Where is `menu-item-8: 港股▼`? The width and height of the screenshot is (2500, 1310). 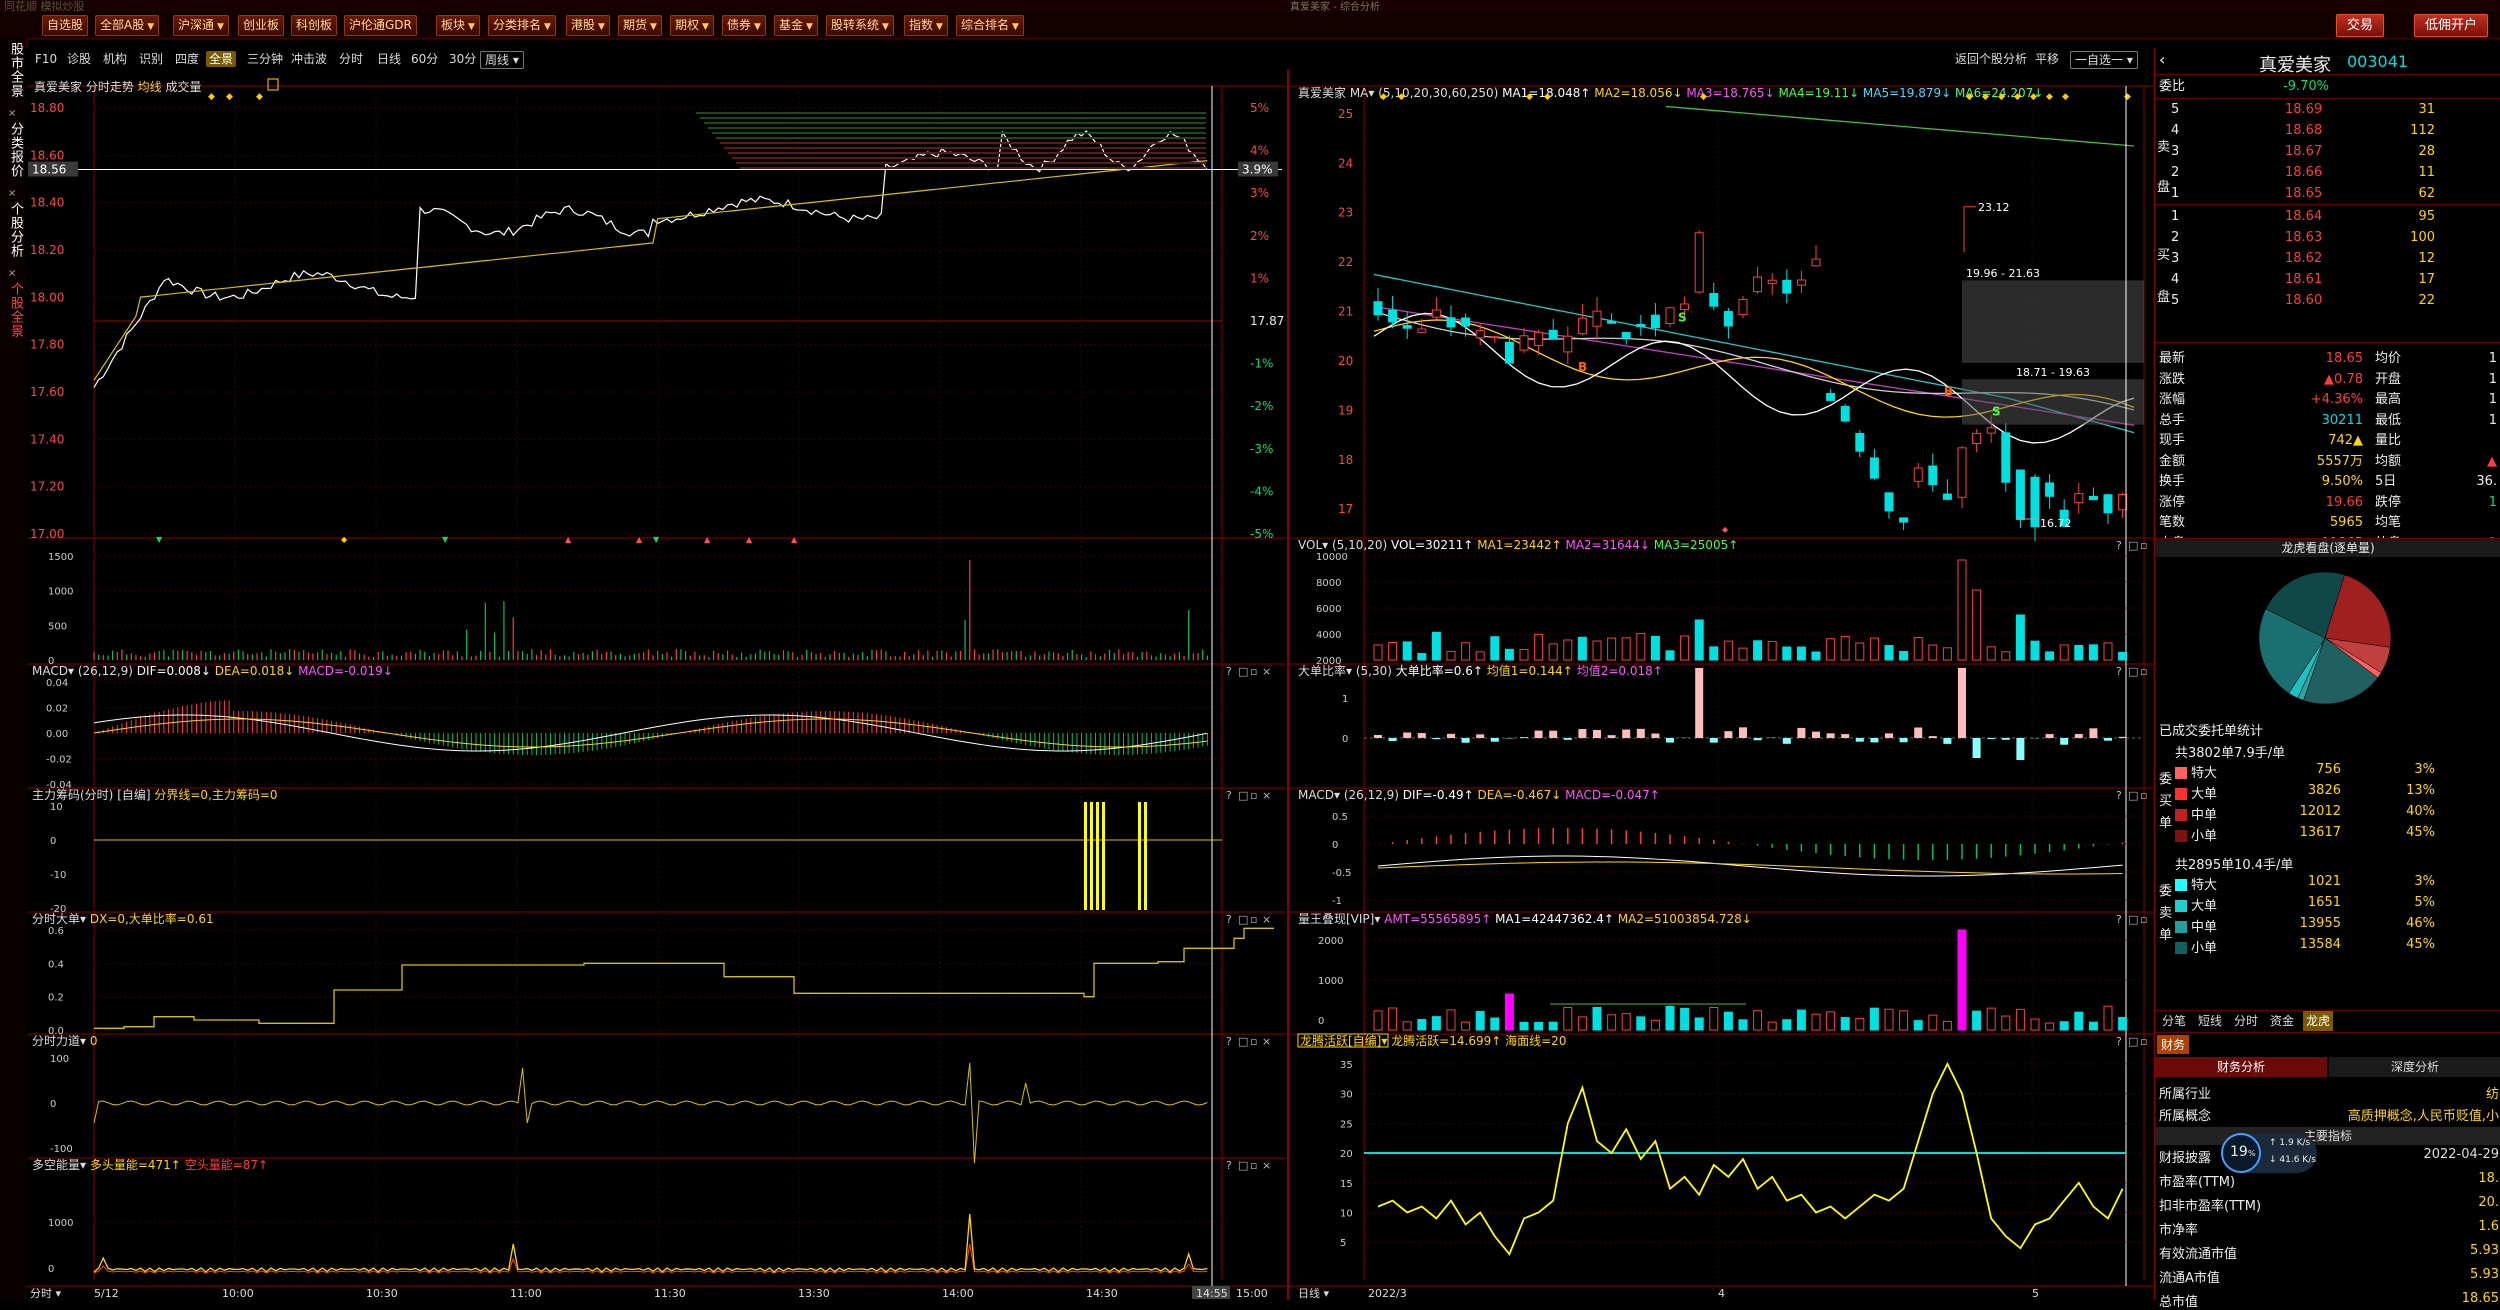
menu-item-8: 港股▼ is located at coordinates (588, 25).